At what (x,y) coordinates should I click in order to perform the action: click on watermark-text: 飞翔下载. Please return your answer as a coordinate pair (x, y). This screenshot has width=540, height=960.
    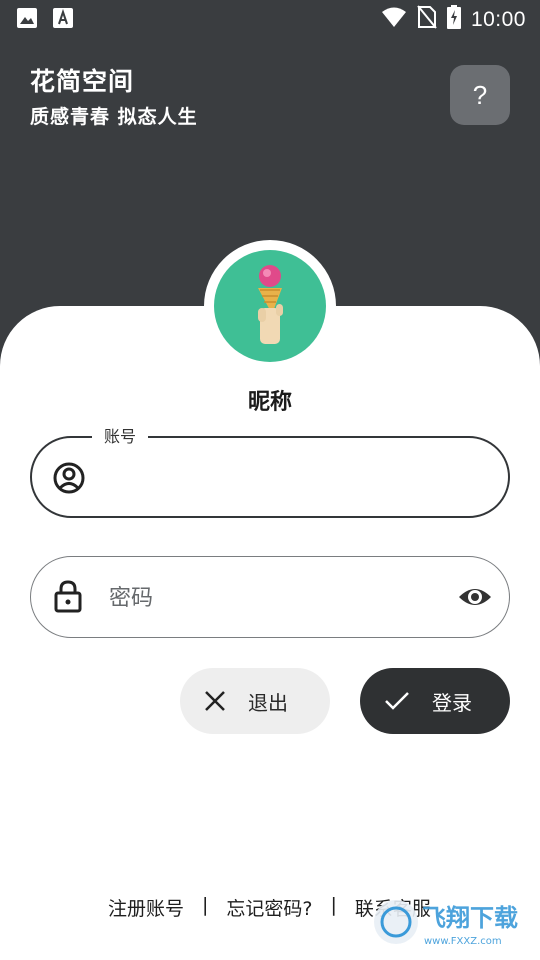
    Looking at the image, I should click on (470, 918).